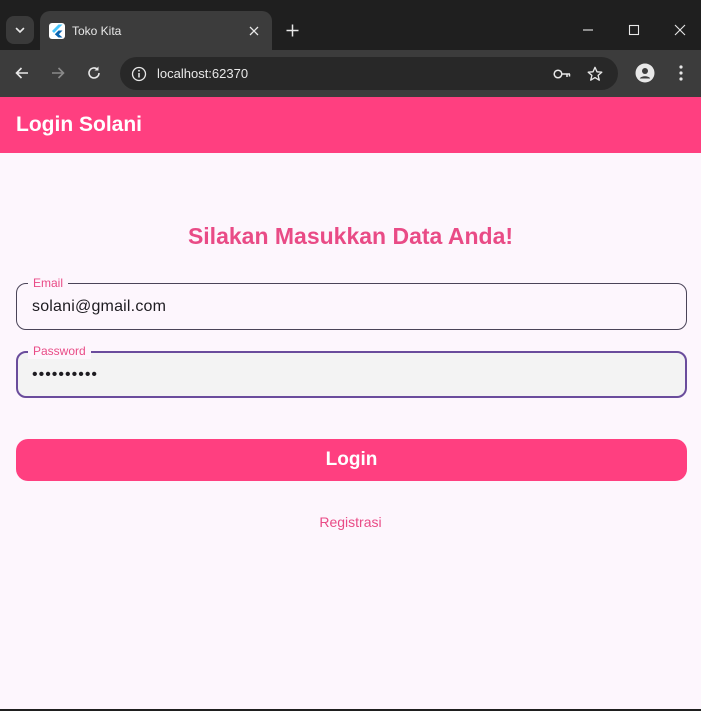  I want to click on maximize-button, so click(634, 30).